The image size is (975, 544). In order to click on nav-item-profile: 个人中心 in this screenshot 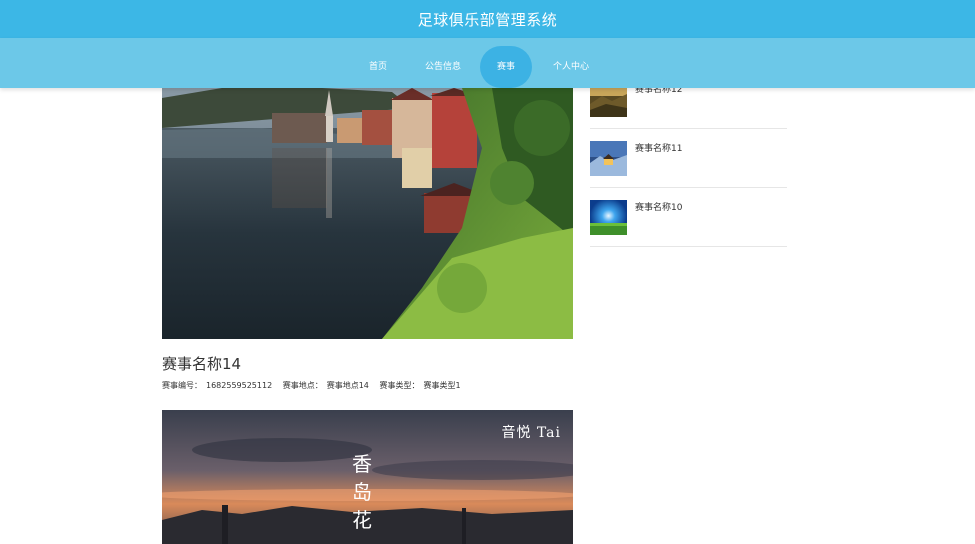, I will do `click(571, 67)`.